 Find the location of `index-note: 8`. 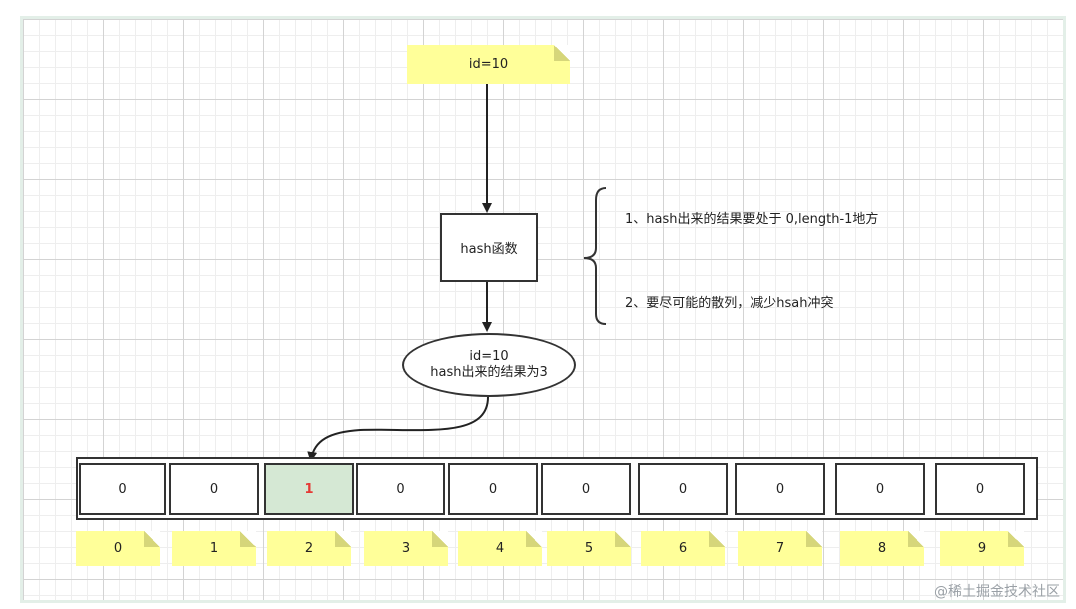

index-note: 8 is located at coordinates (882, 548).